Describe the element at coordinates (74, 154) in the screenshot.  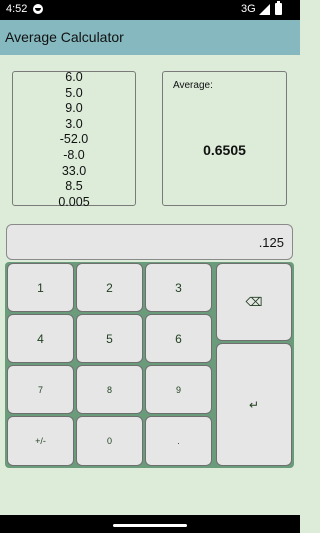
I see `number-item: -8.0` at that location.